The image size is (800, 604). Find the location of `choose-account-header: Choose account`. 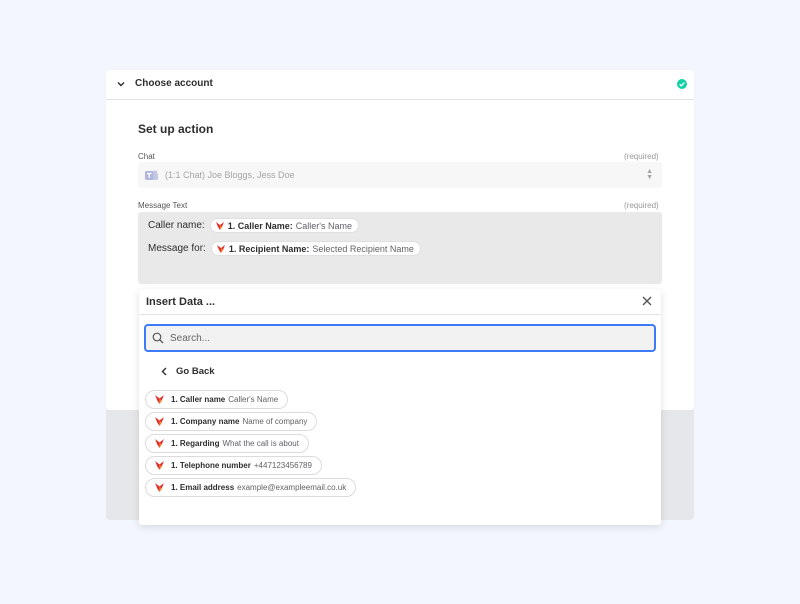

choose-account-header: Choose account is located at coordinates (400, 85).